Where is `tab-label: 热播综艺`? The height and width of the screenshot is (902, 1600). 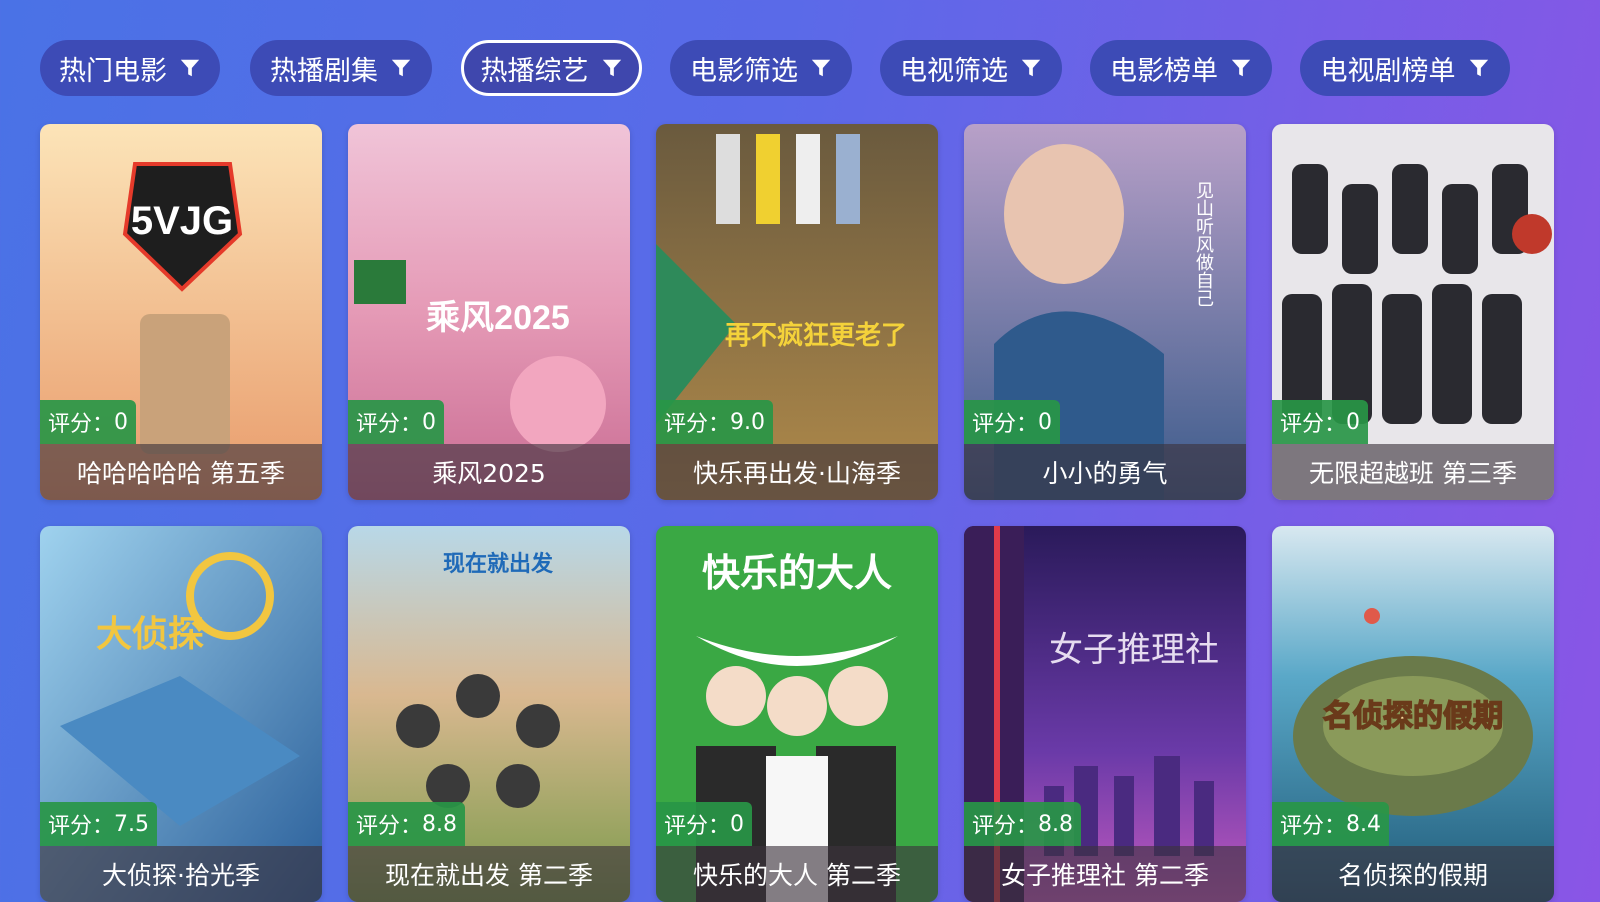 tab-label: 热播综艺 is located at coordinates (534, 71).